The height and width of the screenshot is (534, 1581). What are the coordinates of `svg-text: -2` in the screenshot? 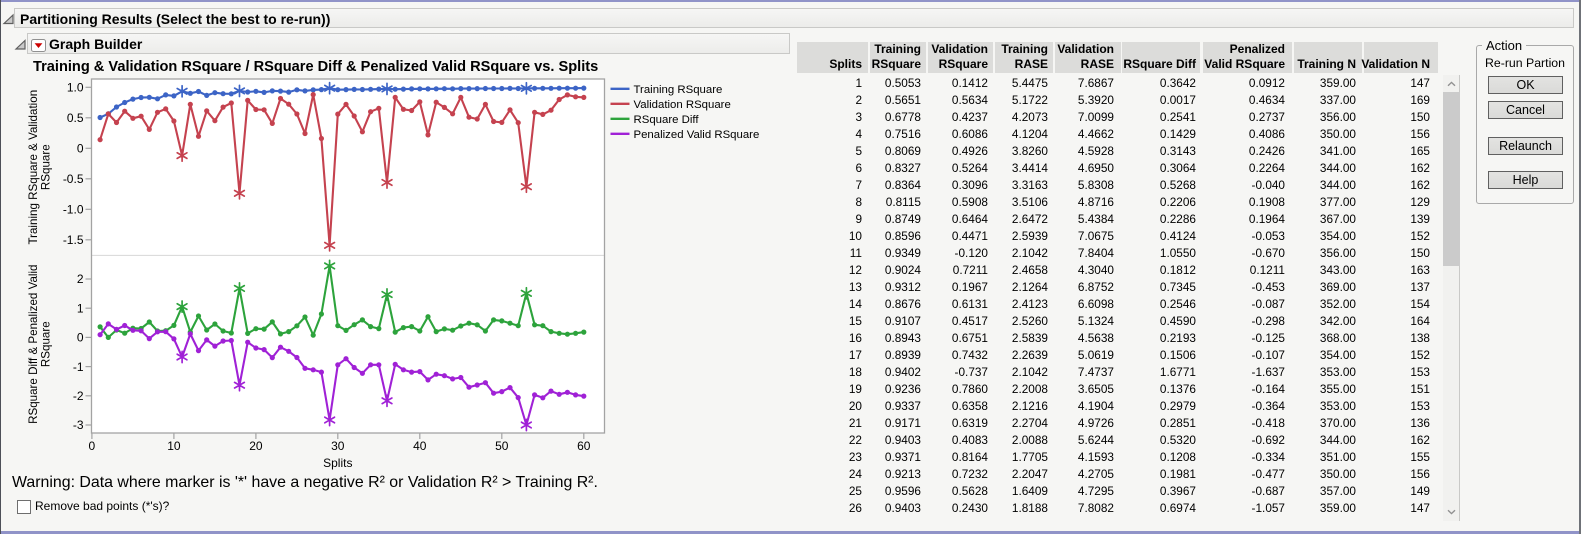 It's located at (78, 396).